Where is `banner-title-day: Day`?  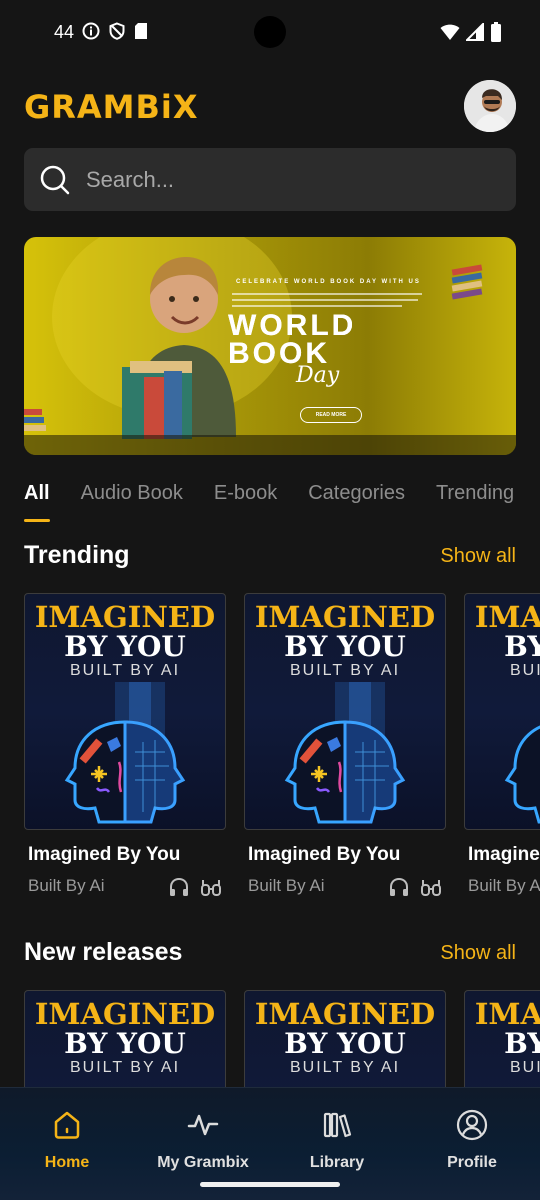
banner-title-day: Day is located at coordinates (318, 375).